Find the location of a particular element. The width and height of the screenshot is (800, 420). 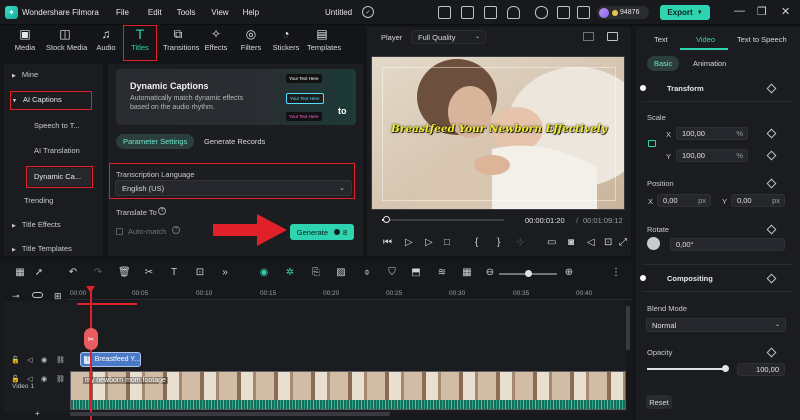

download-icon is located at coordinates (563, 12).